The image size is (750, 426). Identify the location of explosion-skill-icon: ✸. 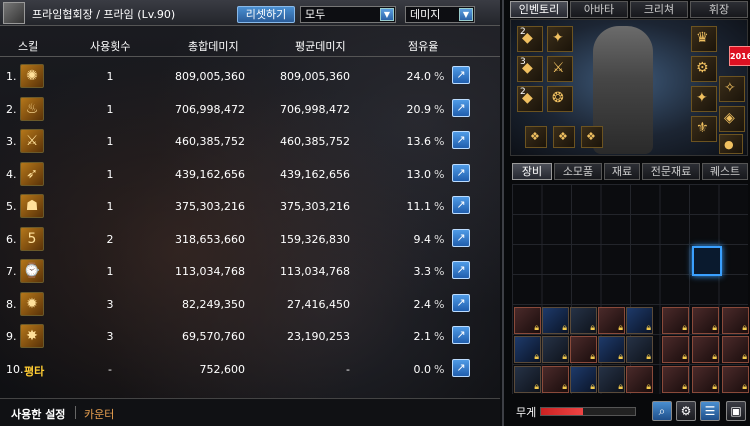
(32, 336).